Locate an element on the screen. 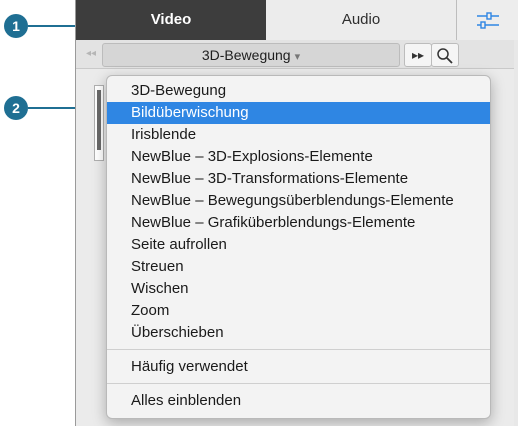 This screenshot has height=426, width=518. menu-item-3d-bewegung: 3D-Bewegung is located at coordinates (298, 91).